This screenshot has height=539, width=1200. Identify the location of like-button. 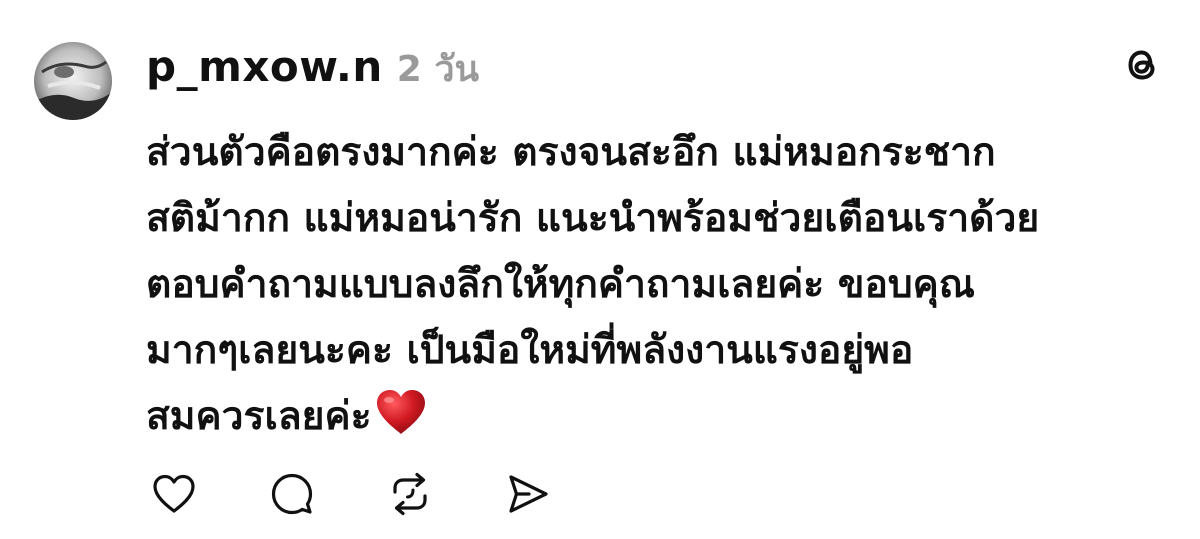
(174, 494).